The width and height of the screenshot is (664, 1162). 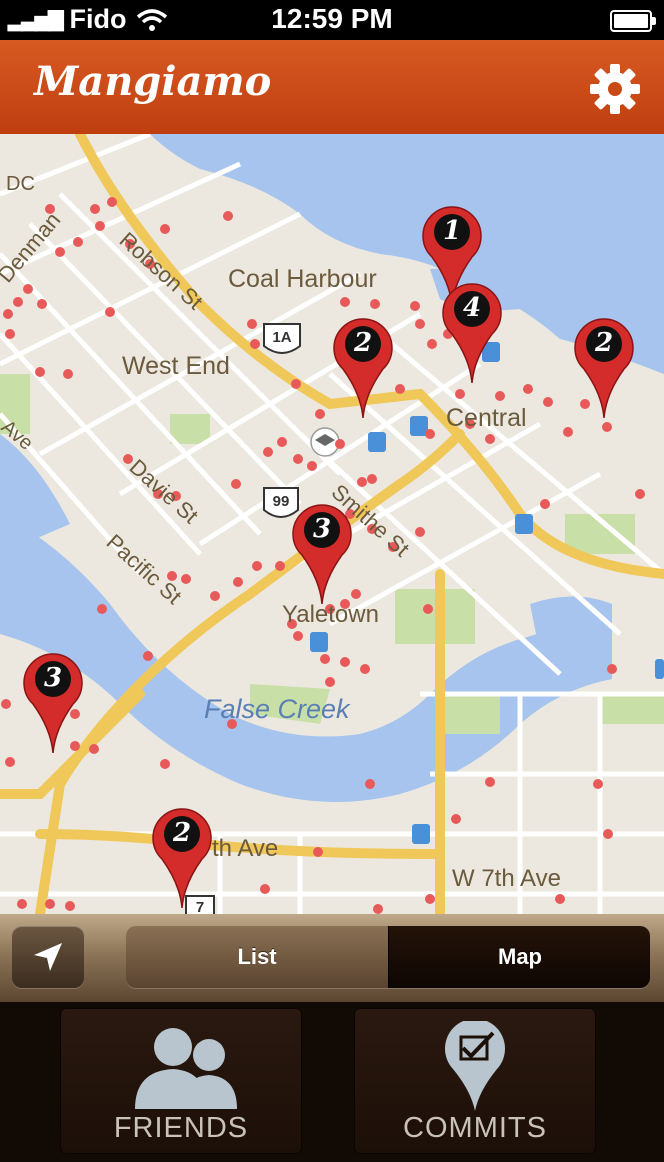 I want to click on map-toolbar: List Map, so click(x=332, y=958).